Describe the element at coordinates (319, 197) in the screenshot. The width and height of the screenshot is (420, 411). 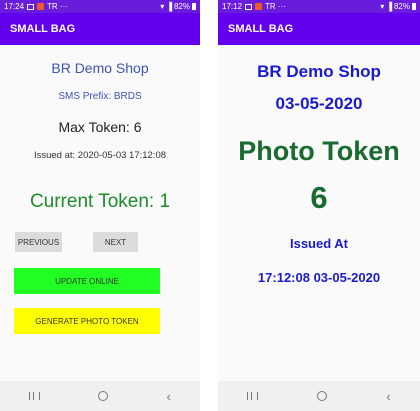
I see `token-number: 6` at that location.